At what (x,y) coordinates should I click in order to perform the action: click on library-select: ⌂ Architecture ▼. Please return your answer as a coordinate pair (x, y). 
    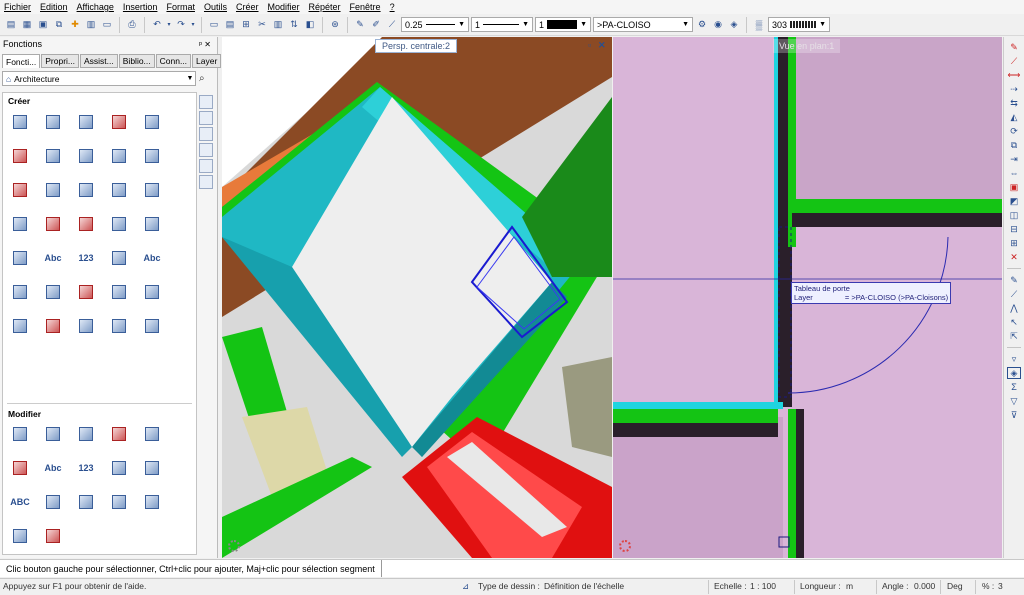
    Looking at the image, I should click on (99, 78).